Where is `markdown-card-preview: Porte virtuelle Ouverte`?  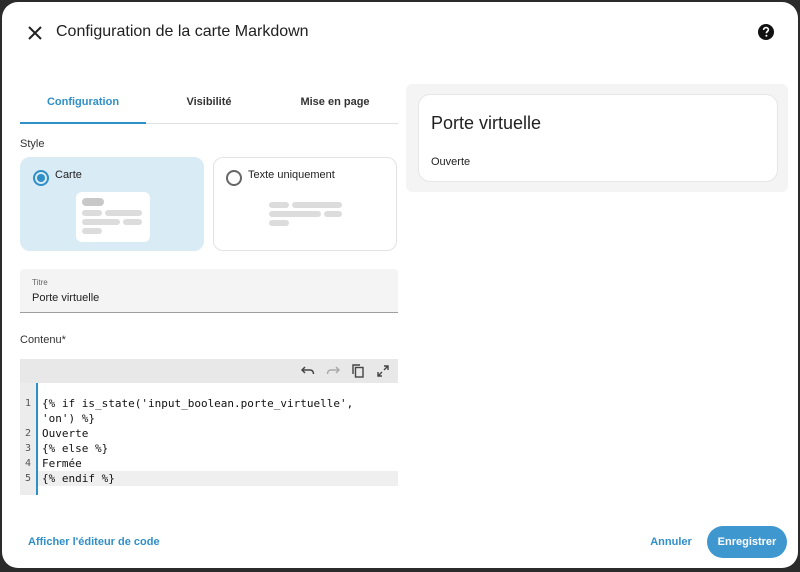
markdown-card-preview: Porte virtuelle Ouverte is located at coordinates (598, 138).